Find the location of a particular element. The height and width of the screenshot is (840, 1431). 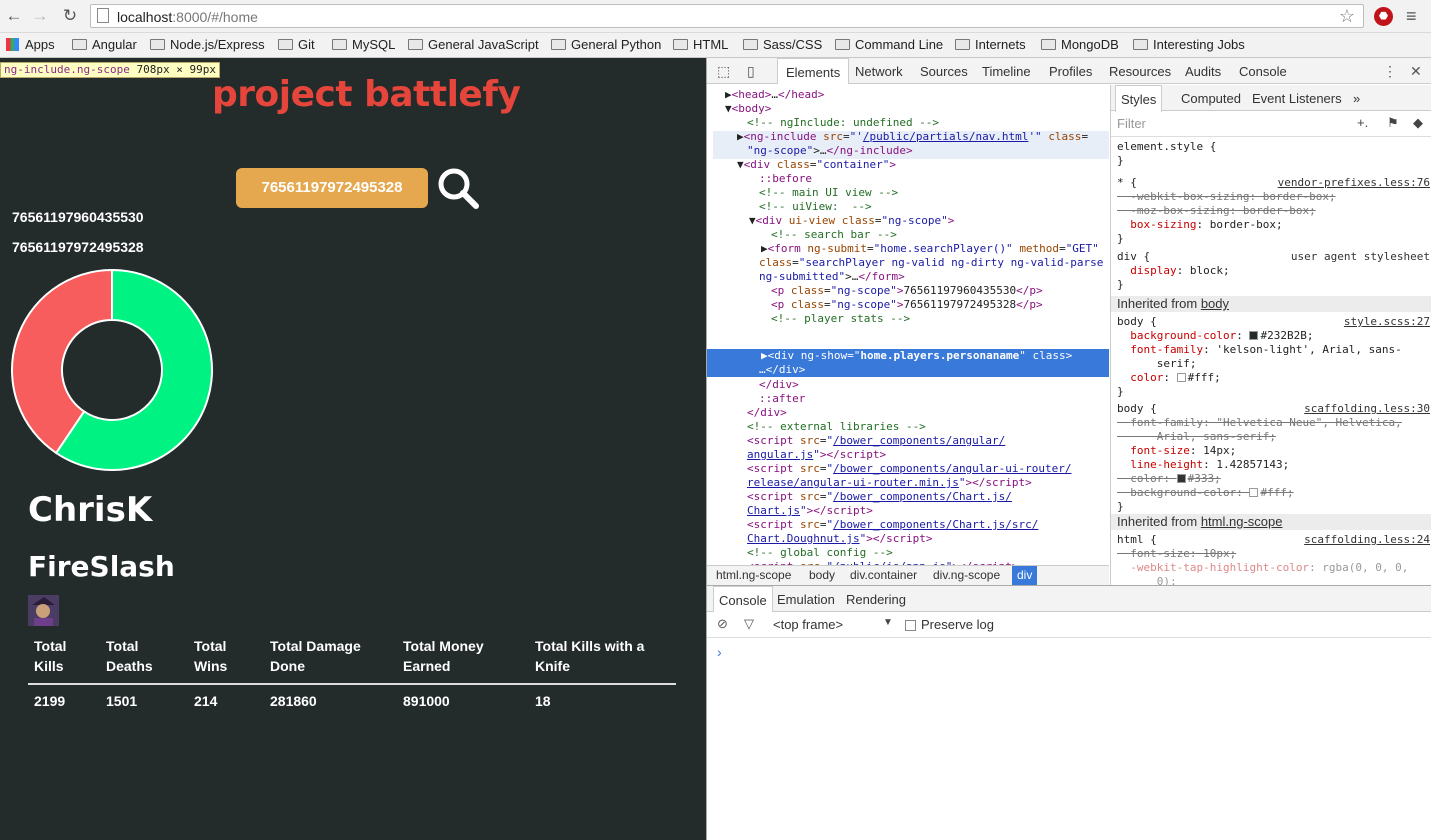

url-text: localhost:8000/#/home is located at coordinates (187, 17).